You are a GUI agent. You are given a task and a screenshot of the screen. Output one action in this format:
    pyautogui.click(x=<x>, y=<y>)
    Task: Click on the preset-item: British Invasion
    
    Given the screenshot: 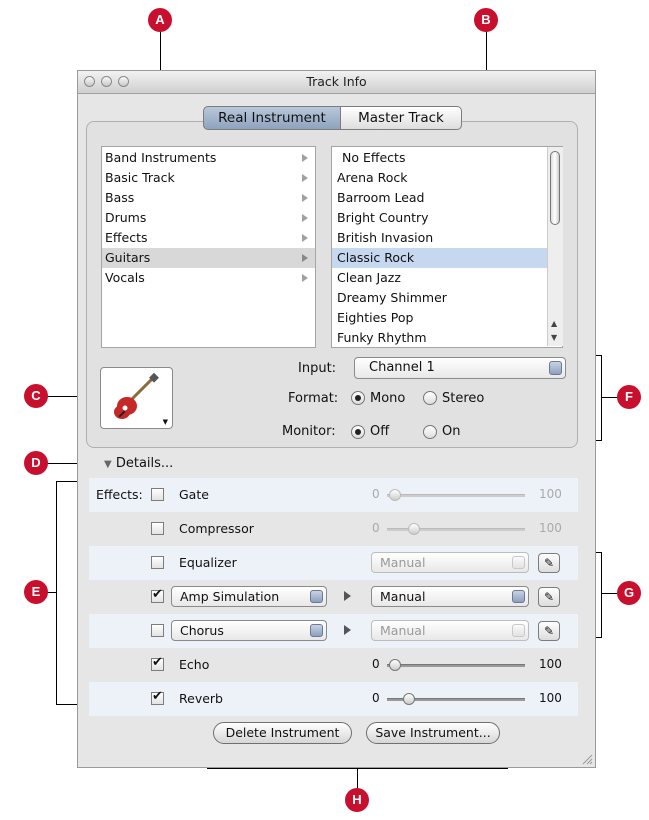 What is the action you would take?
    pyautogui.click(x=385, y=238)
    